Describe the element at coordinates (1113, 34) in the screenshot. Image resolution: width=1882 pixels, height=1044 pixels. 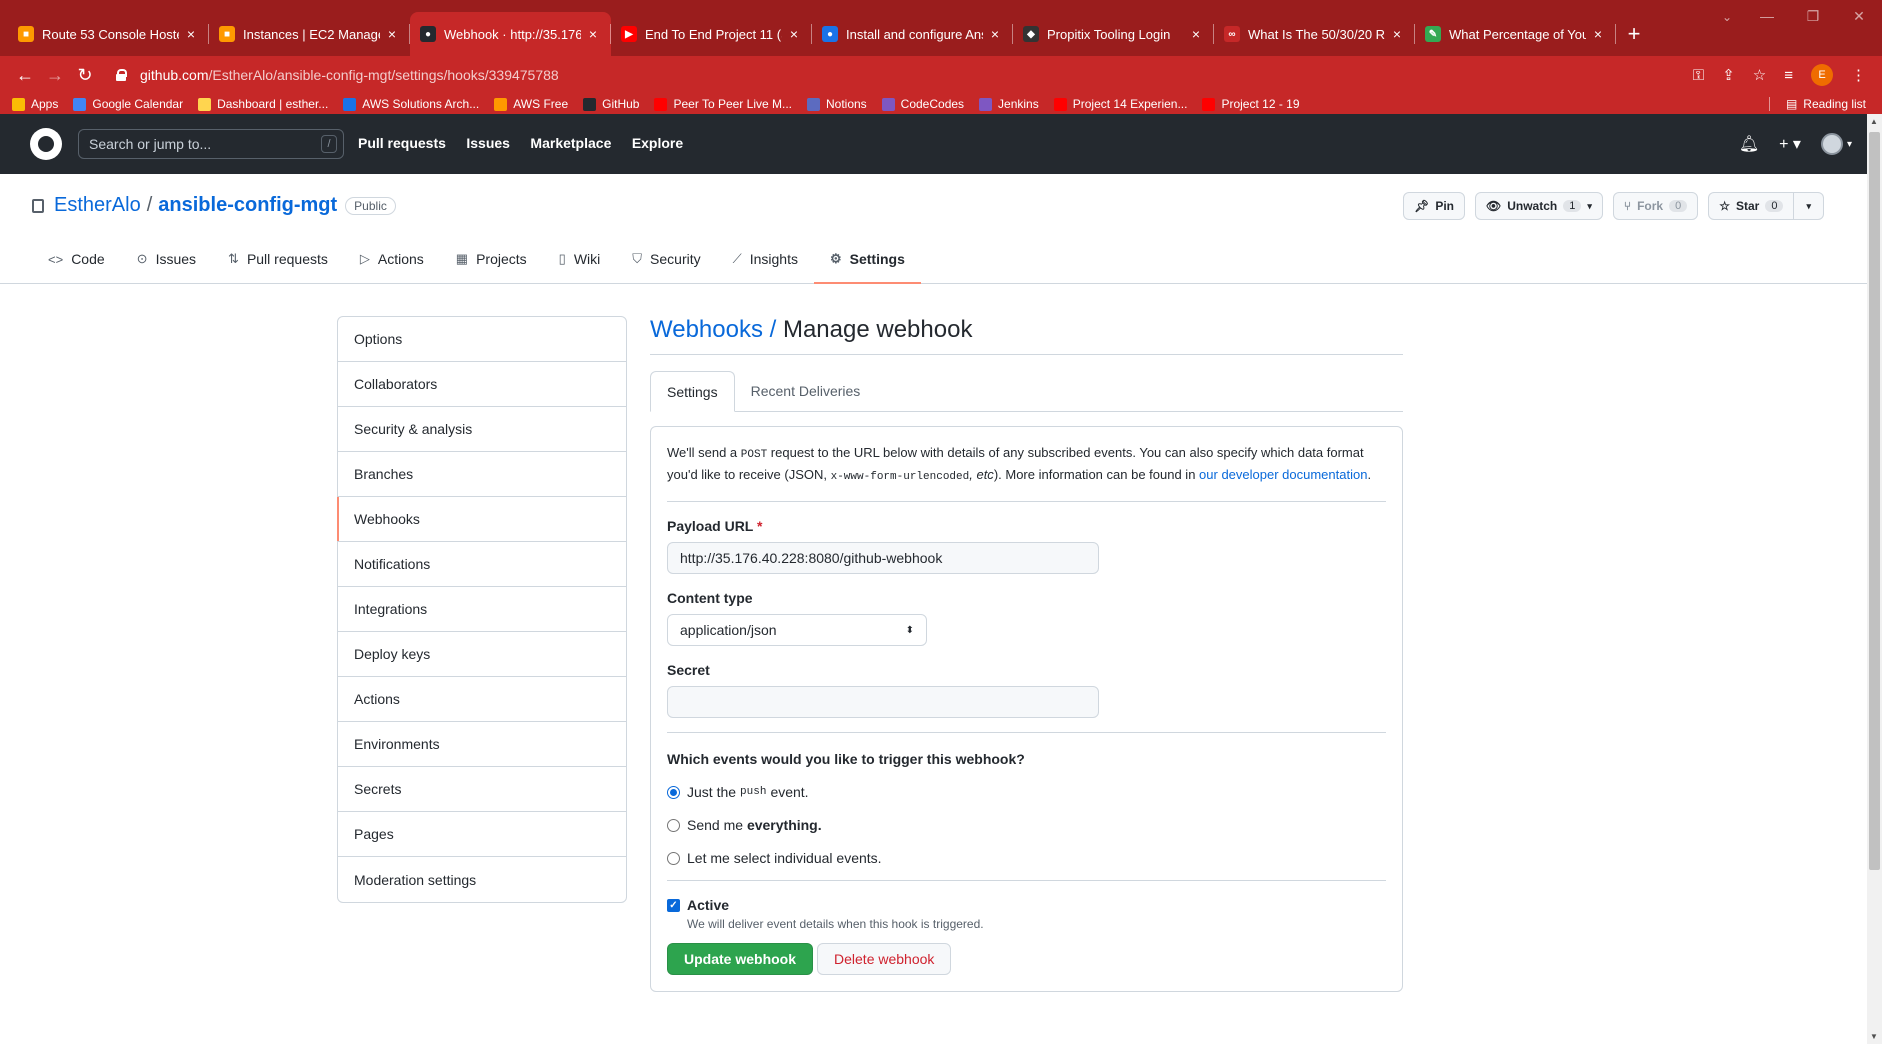
I see `browser-tab: ◆ Propitix Tooling Login ×` at that location.